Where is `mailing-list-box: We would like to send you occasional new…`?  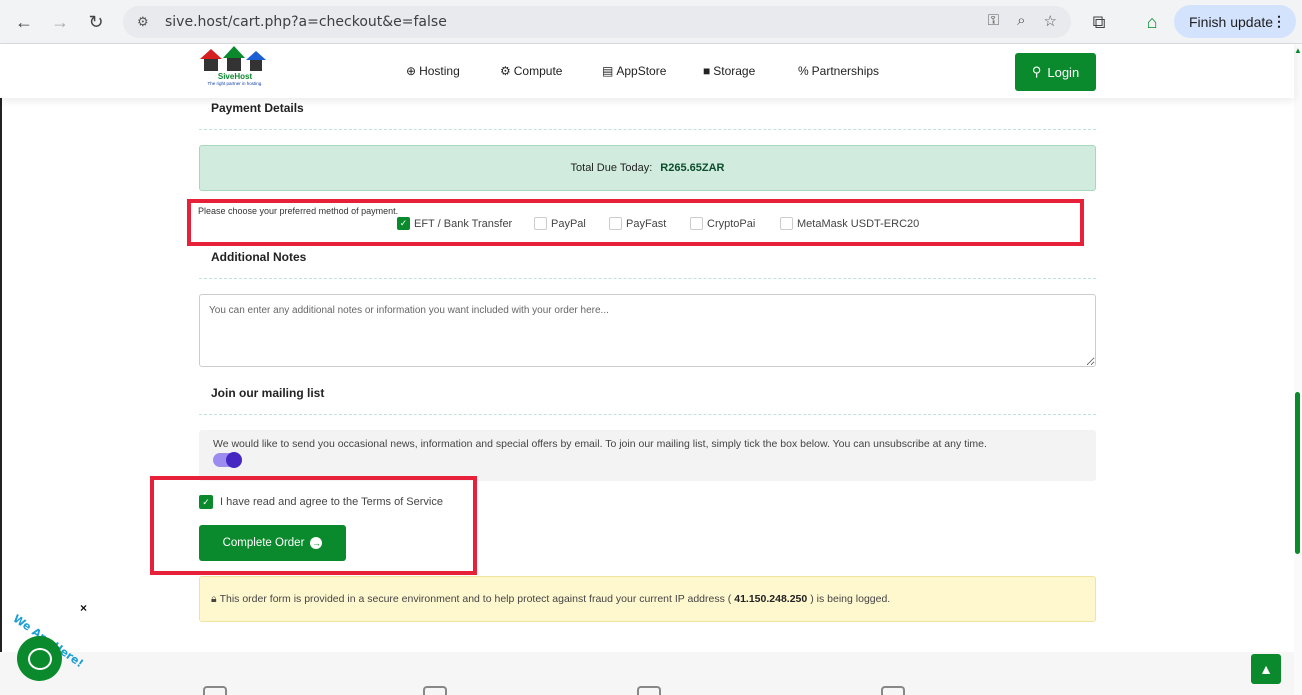
mailing-list-box: We would like to send you occasional new… is located at coordinates (647, 455).